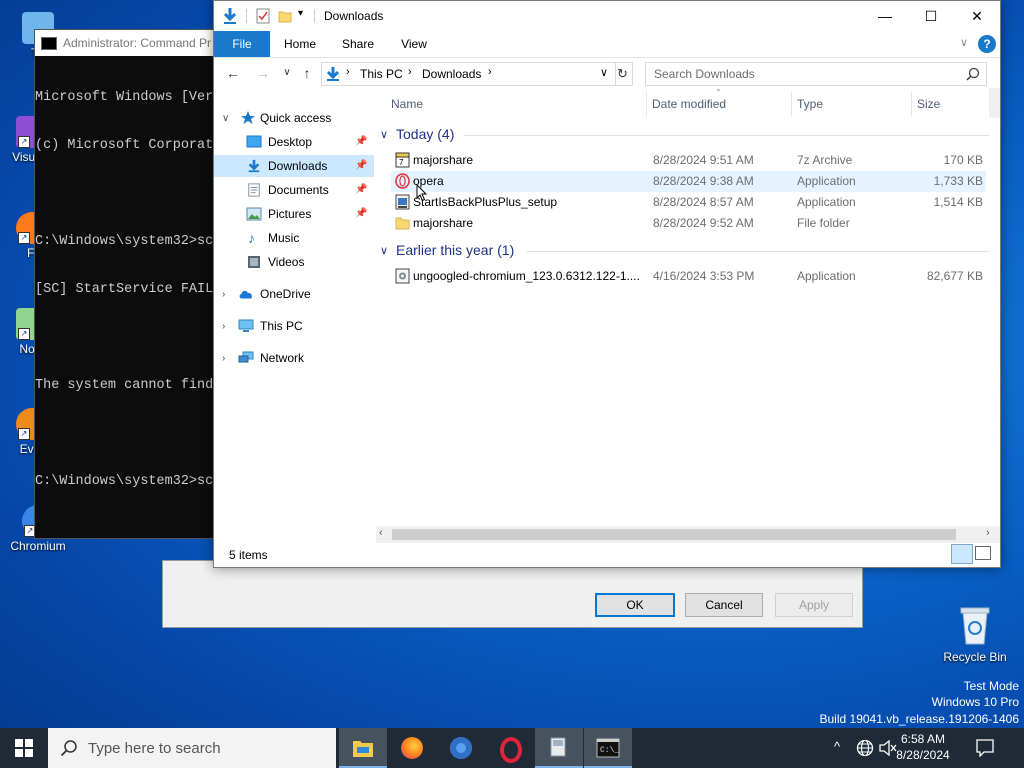  Describe the element at coordinates (407, 104) in the screenshot. I see `column-header-name: Name` at that location.